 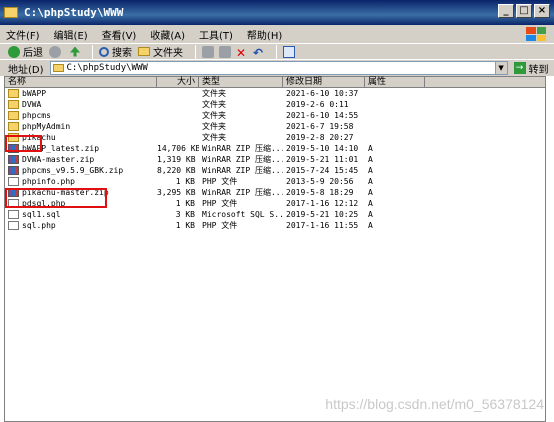 What do you see at coordinates (275, 225) in the screenshot?
I see `file-row: sql.php 1 KB PHP 文件 2017-1-16 11:55 A` at bounding box center [275, 225].